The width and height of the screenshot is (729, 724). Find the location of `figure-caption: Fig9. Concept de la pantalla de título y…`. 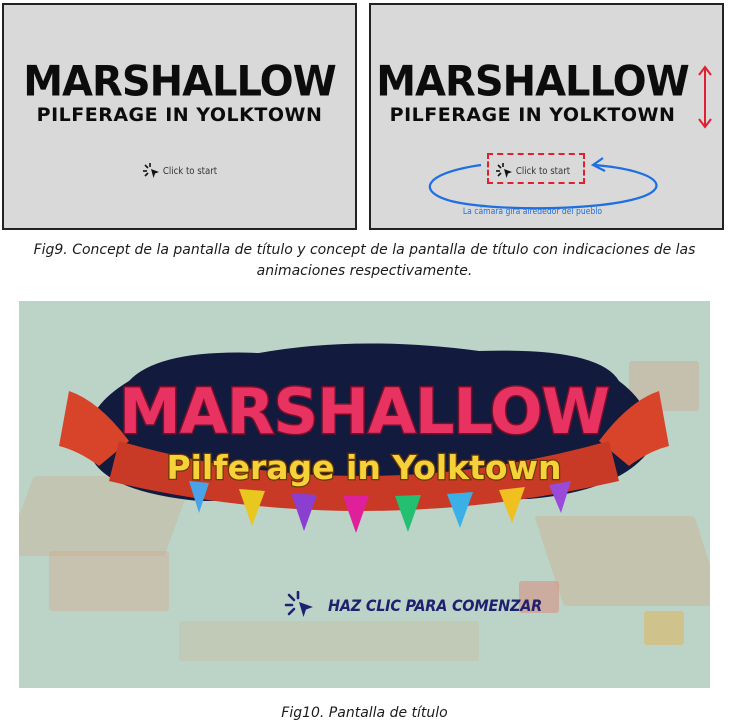

figure-caption: Fig9. Concept de la pantalla de título y… is located at coordinates (364, 260).